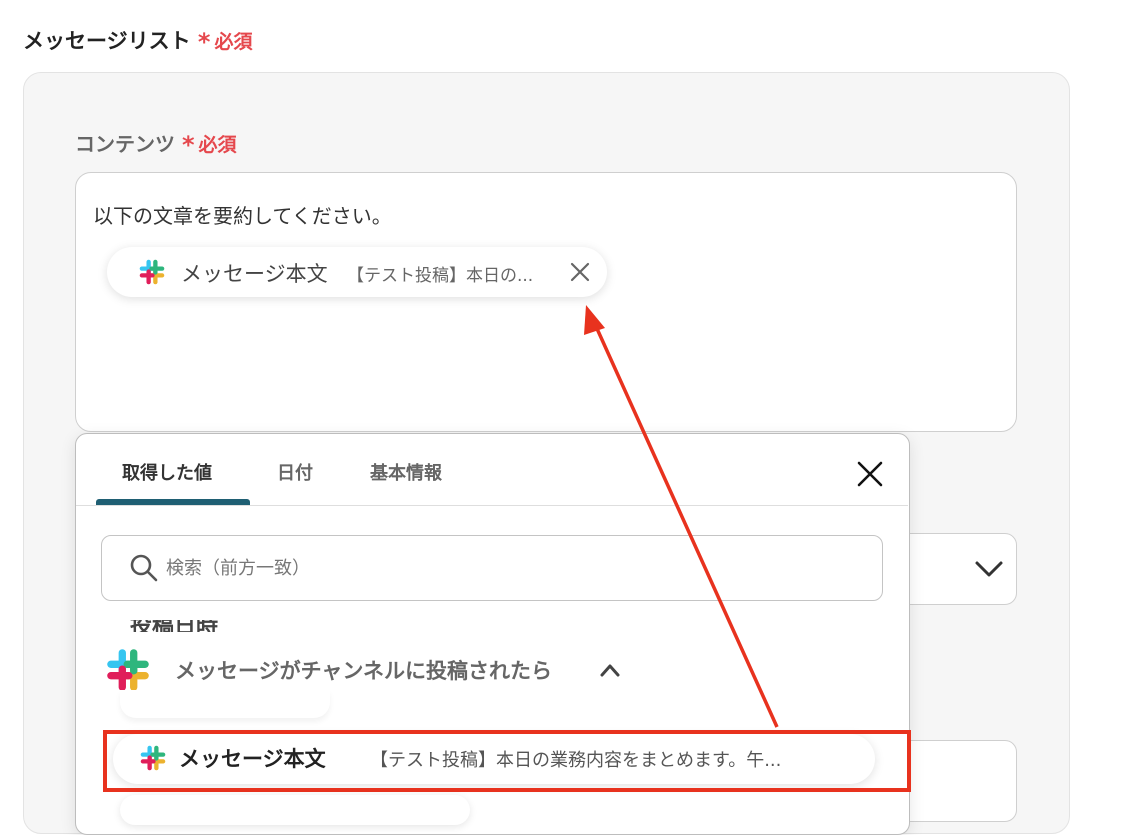 This screenshot has height=835, width=1122. I want to click on chevron-up-icon, so click(610, 670).